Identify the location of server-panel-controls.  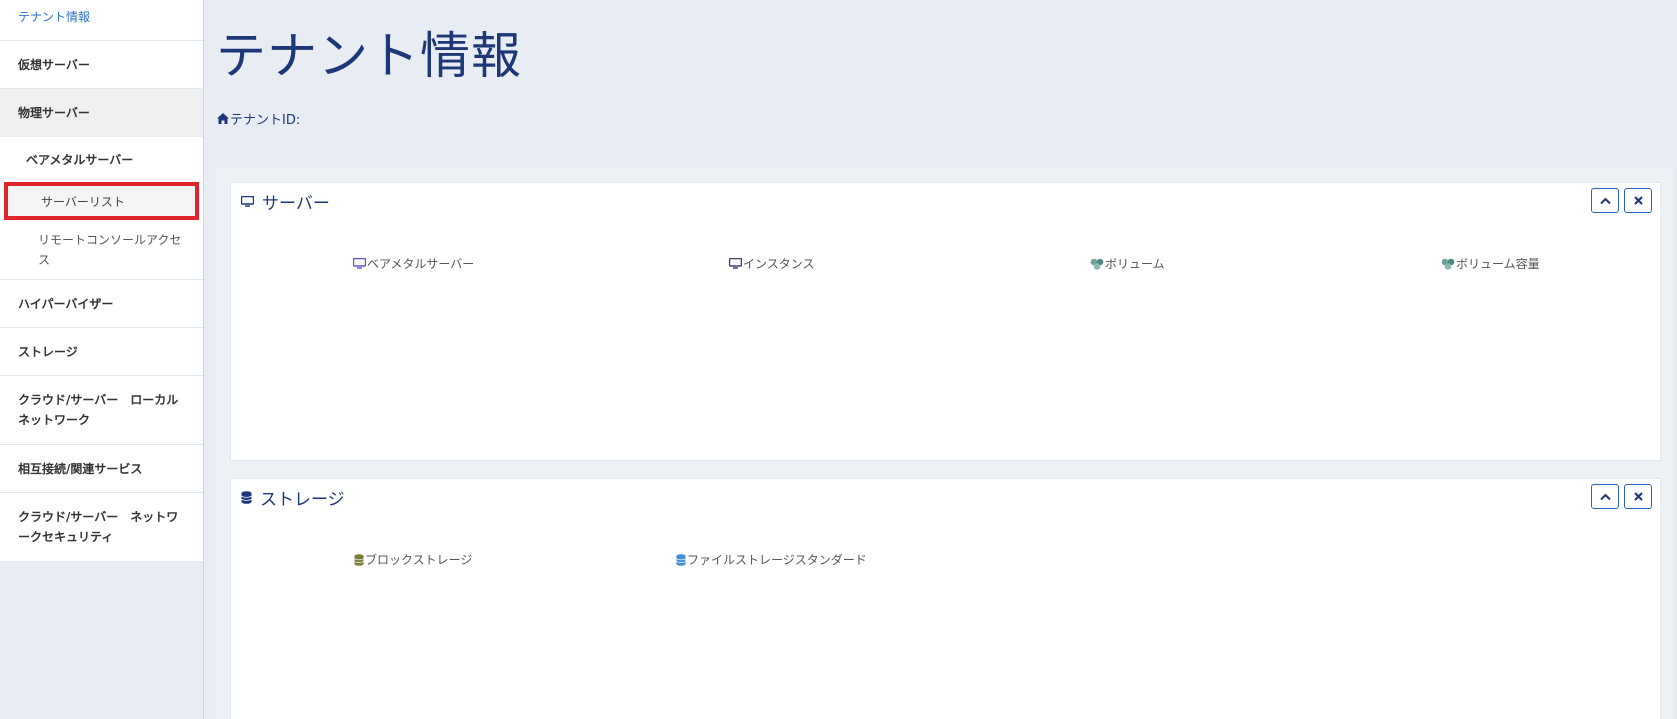
(1621, 200).